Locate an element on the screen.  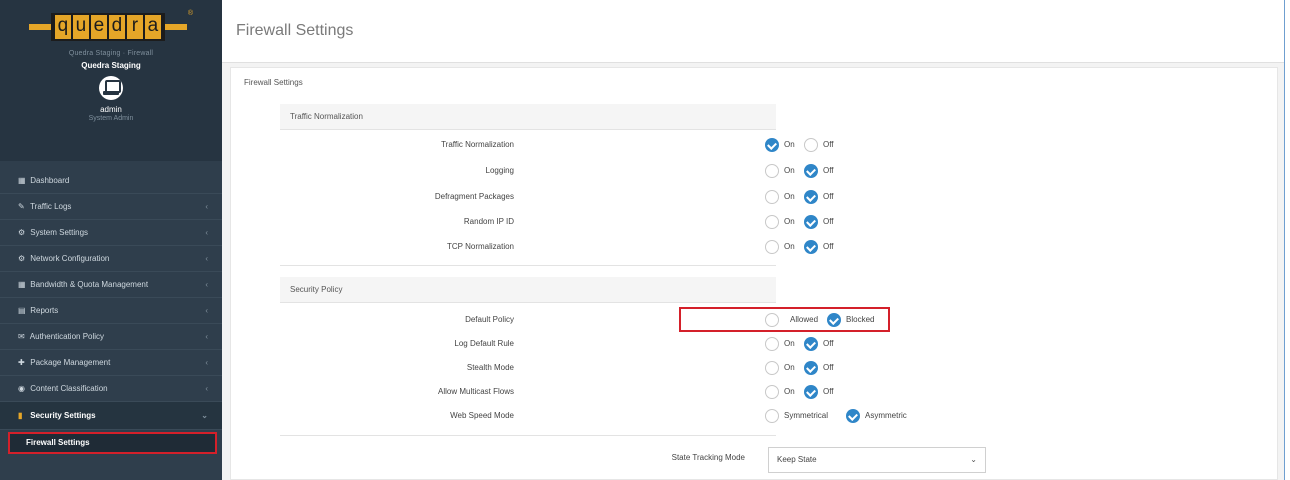
option-label: Default Policy is located at coordinates (489, 319).